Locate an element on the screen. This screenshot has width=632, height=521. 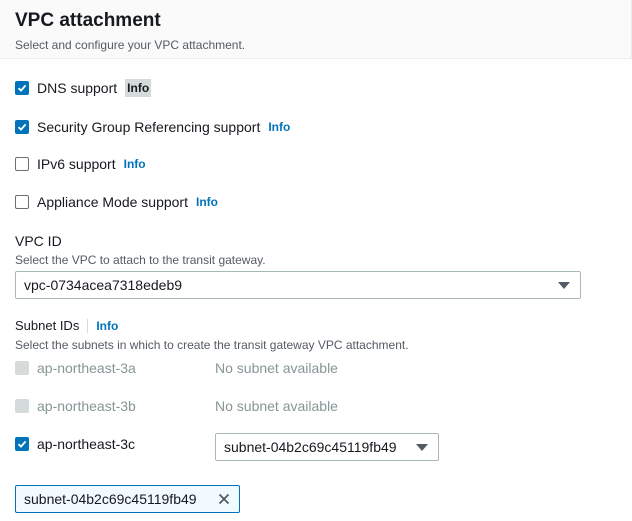
zone-3a-label: ap-northeast-3a is located at coordinates (86, 368).